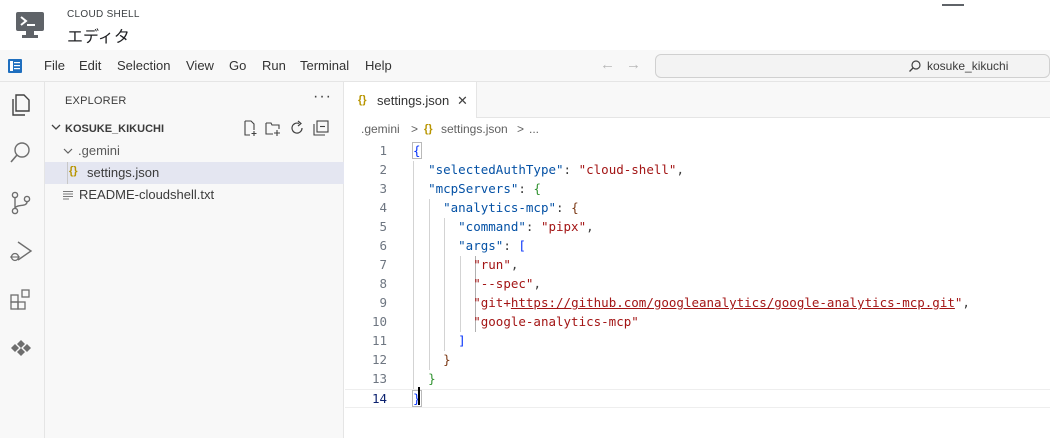 Image resolution: width=1050 pixels, height=438 pixels. Describe the element at coordinates (492, 226) in the screenshot. I see `json-key: "command"` at that location.